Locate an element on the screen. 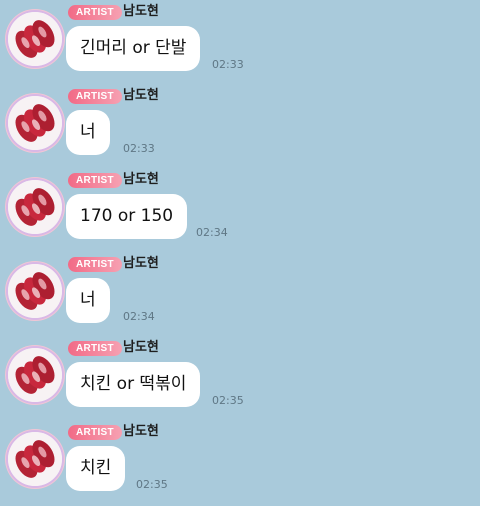  message-bubble: 치킨 is located at coordinates (96, 468).